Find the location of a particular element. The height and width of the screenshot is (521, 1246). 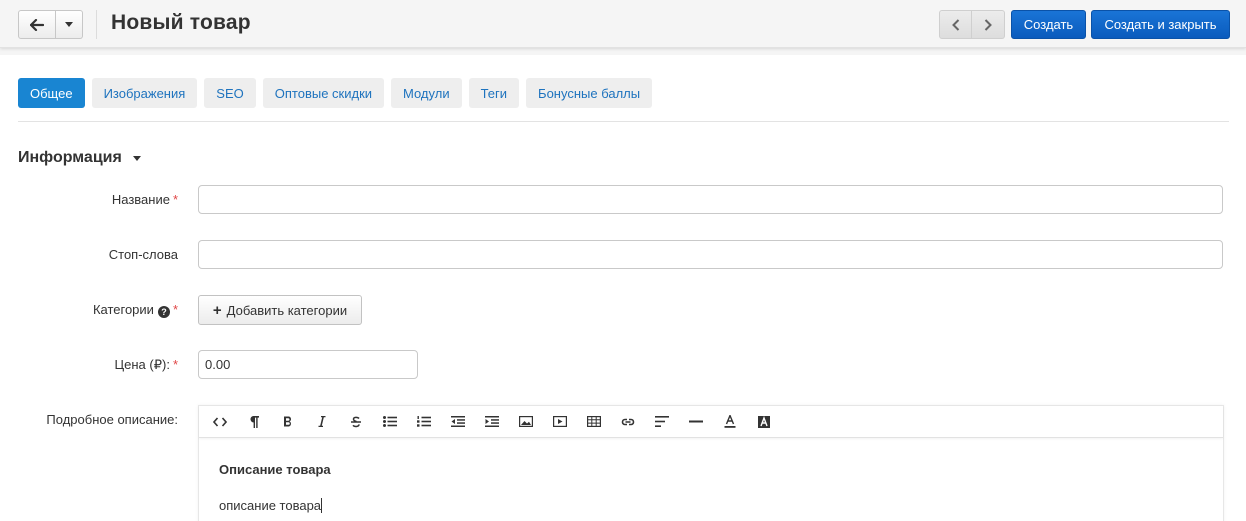

previous-record-button is located at coordinates (955, 24).